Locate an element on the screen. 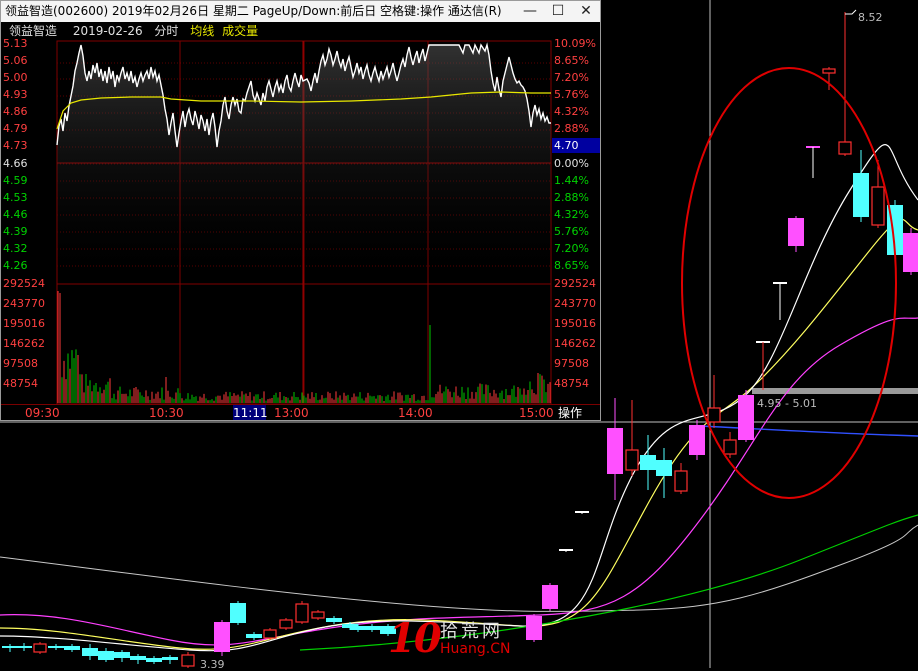 The height and width of the screenshot is (671, 918). ma-line-blue is located at coordinates (808, 431).